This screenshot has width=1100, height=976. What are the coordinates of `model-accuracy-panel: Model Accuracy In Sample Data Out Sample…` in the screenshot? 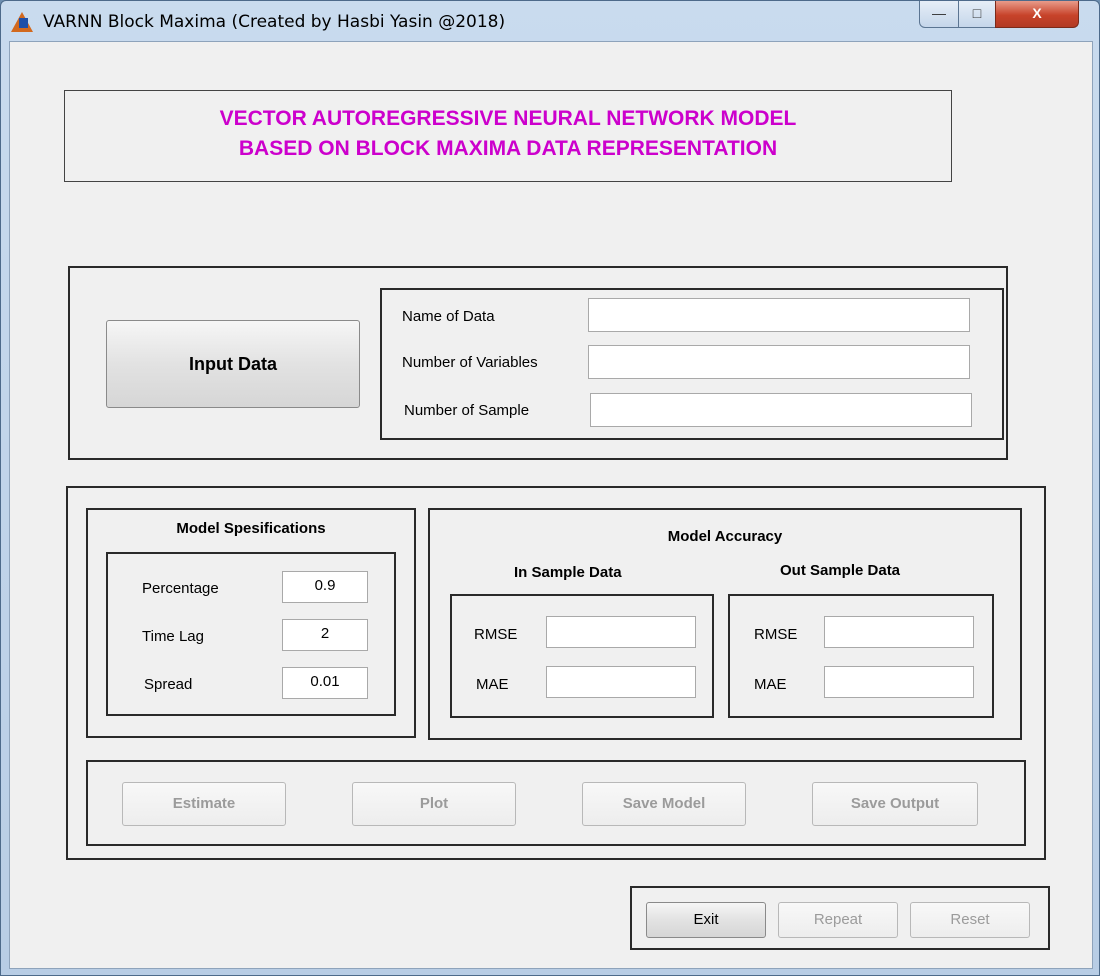 It's located at (725, 624).